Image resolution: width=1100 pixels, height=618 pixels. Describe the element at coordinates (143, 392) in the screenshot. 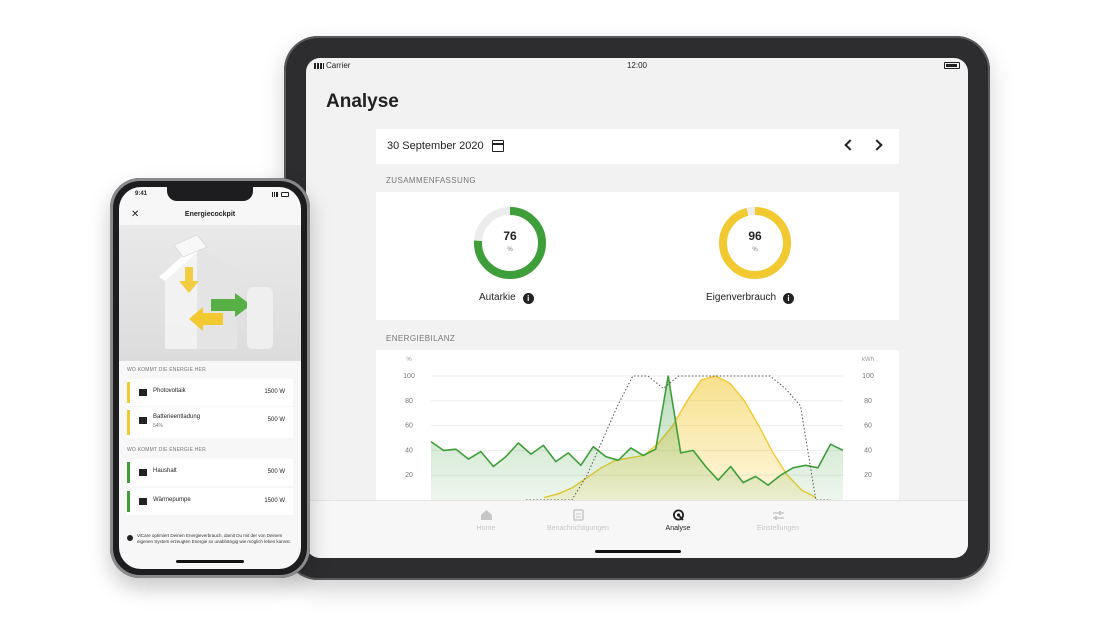

I see `solar-icon` at that location.